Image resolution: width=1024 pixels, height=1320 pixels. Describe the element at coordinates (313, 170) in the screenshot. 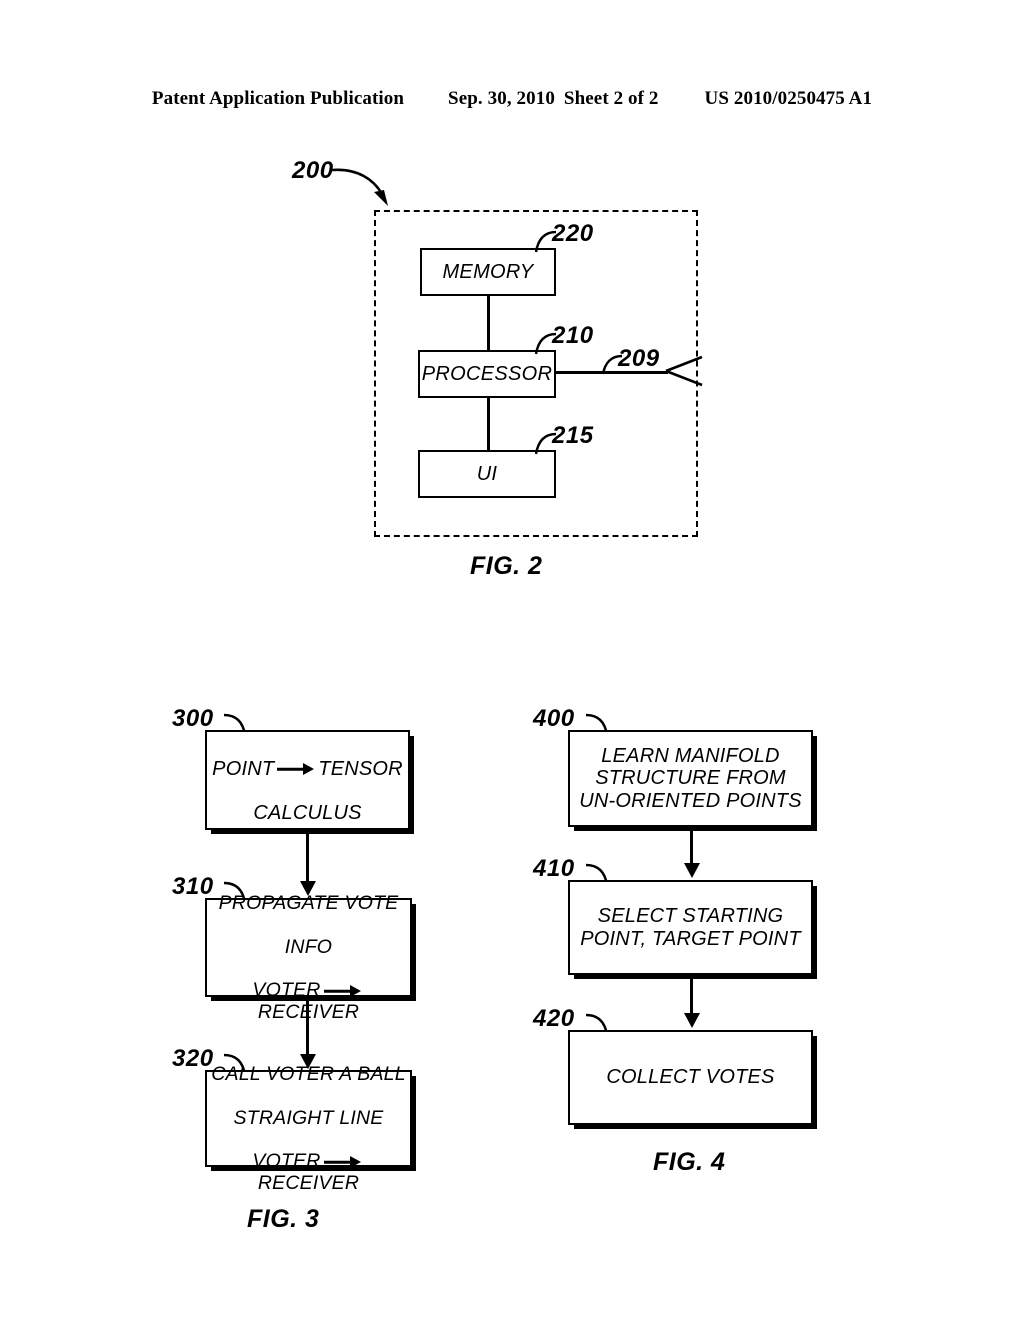

I see `ref-numeral-200: 200` at that location.